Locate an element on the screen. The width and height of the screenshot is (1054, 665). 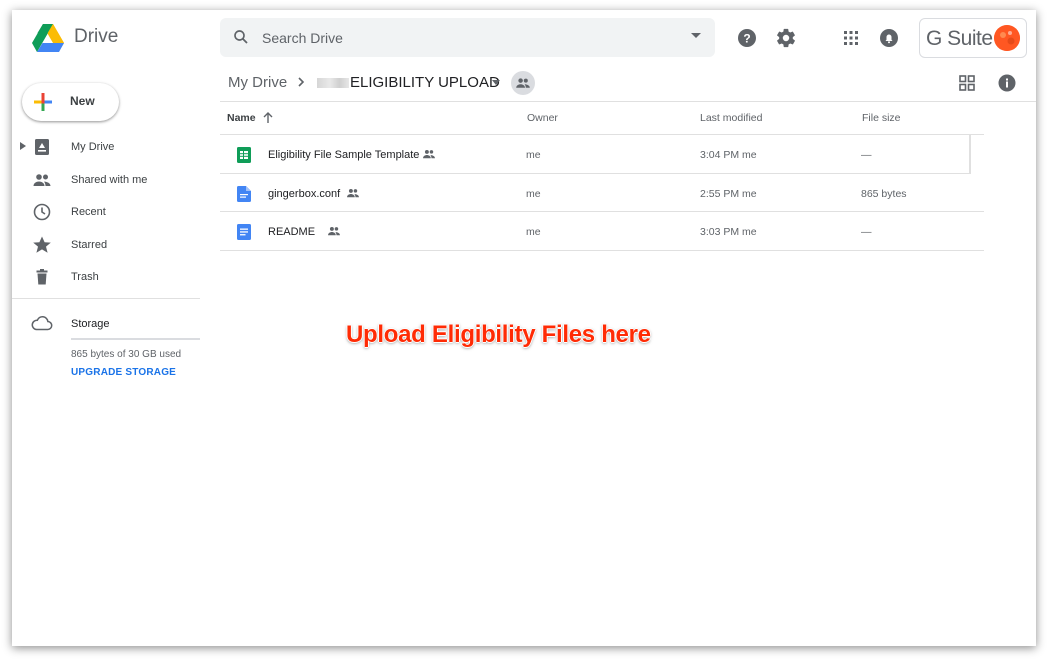
column-header-owner: Owner is located at coordinates (542, 118).